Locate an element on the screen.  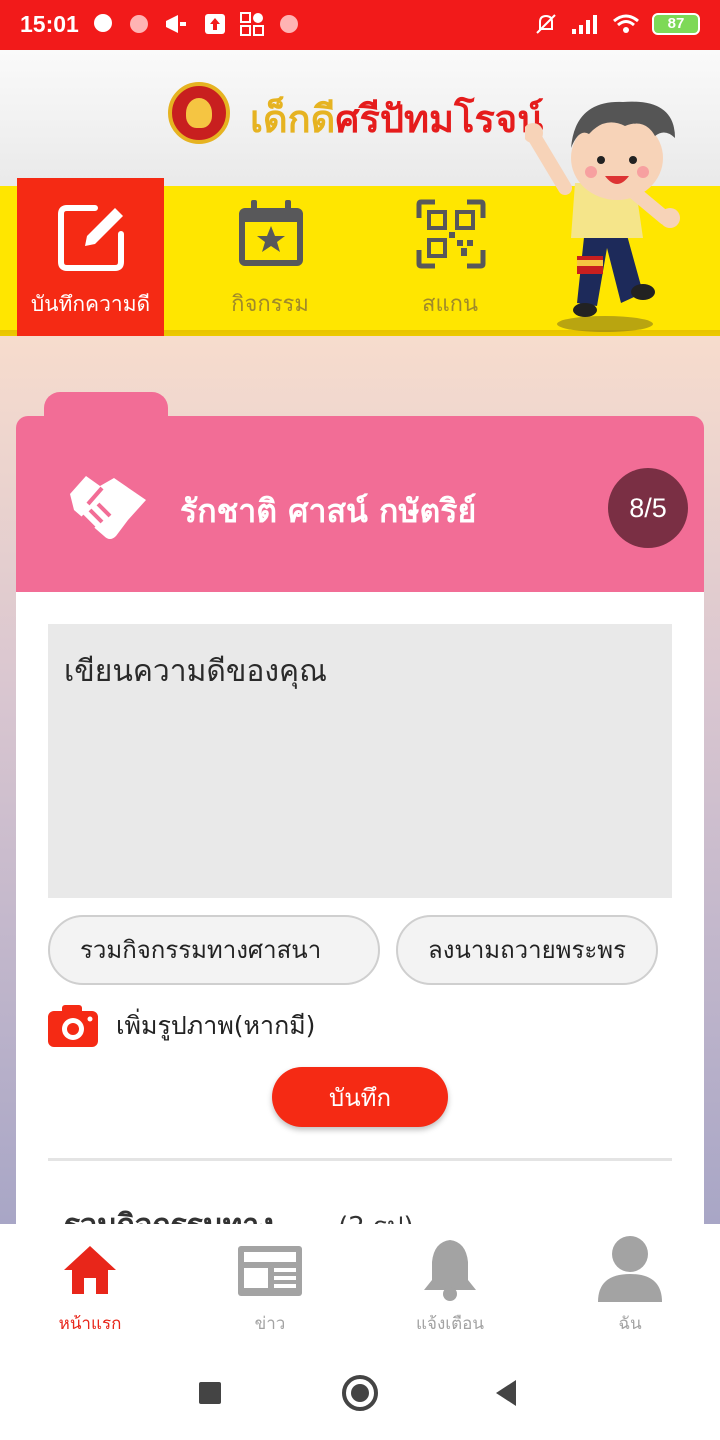
app-title-part1: เด็กดี is located at coordinates (293, 120).